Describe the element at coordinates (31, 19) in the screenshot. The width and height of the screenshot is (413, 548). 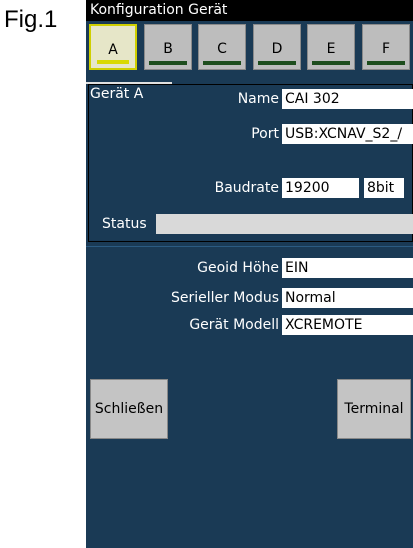
I see `figure-label: Fig.1` at that location.